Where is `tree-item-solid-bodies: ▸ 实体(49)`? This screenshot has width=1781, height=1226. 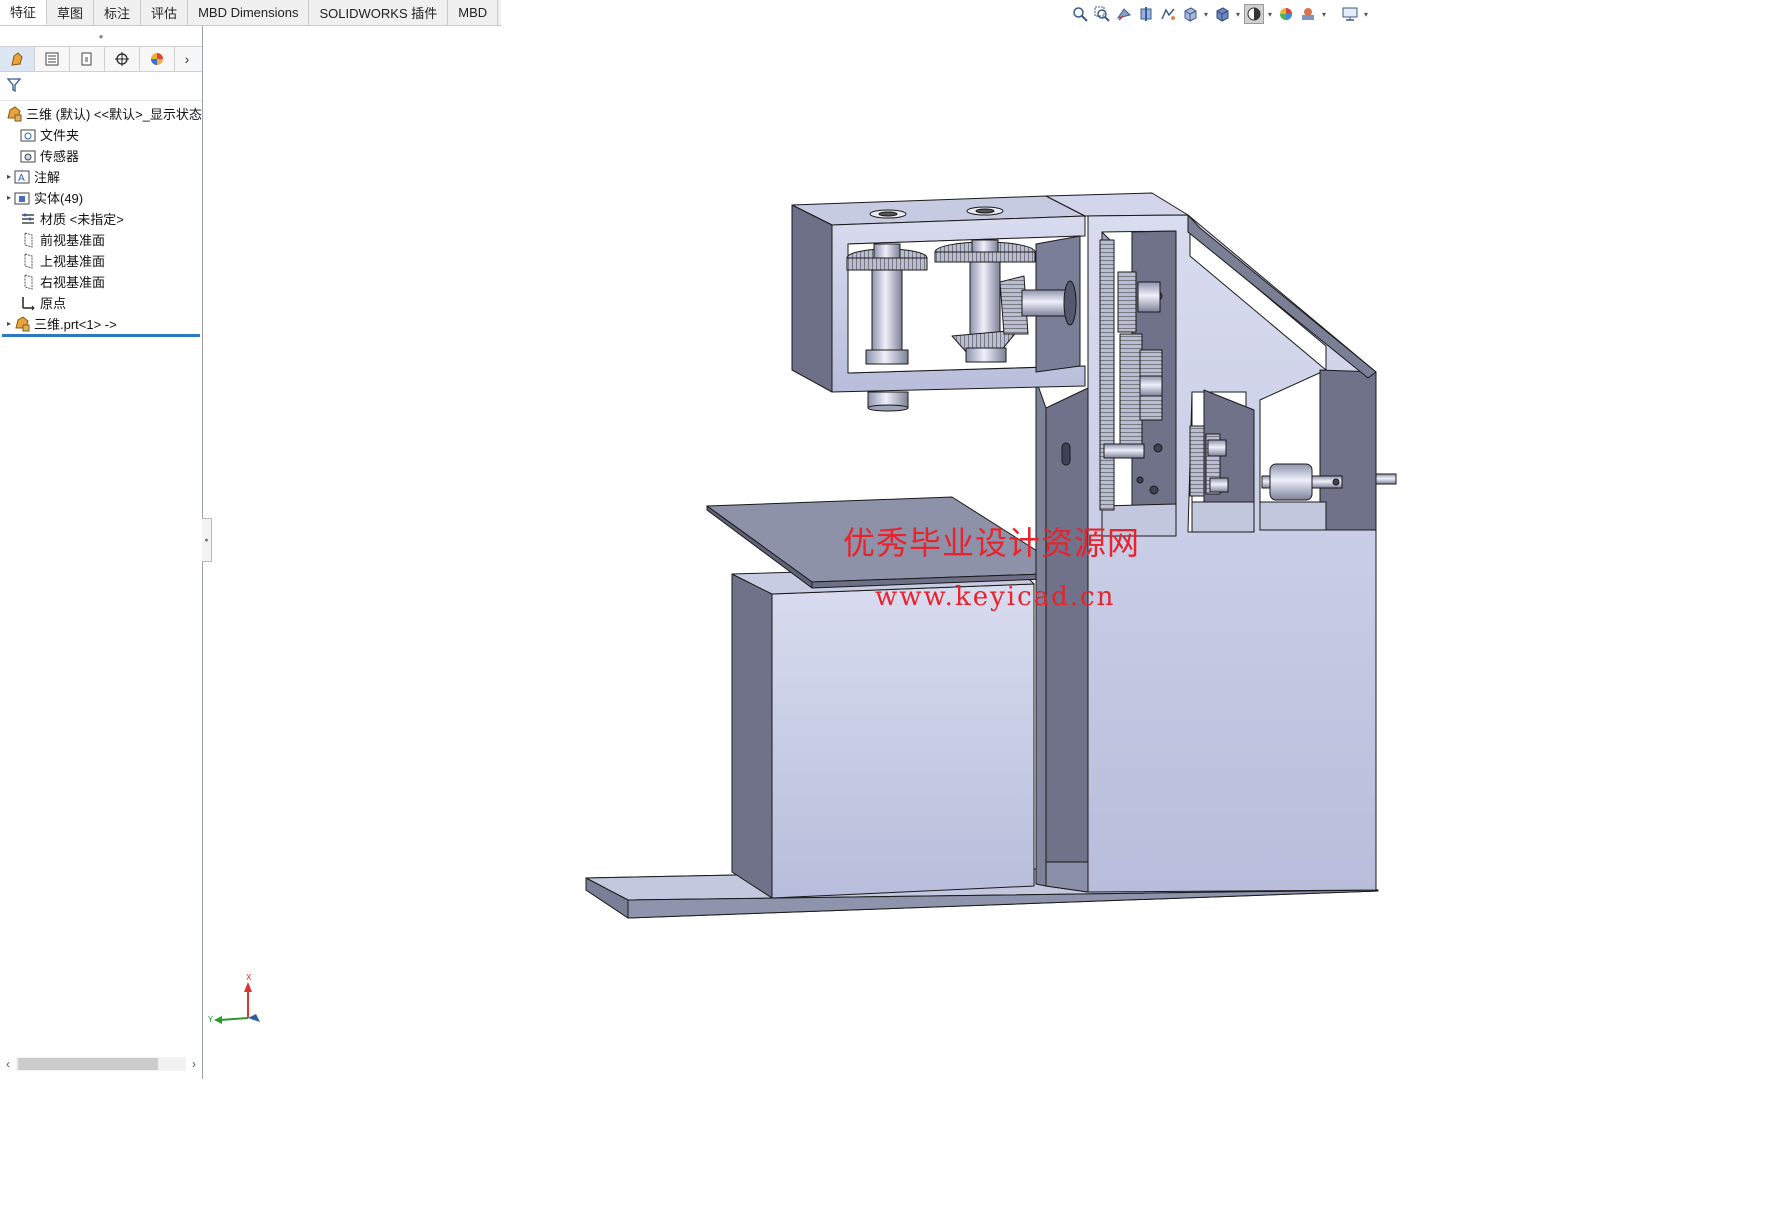 tree-item-solid-bodies: ▸ 实体(49) is located at coordinates (101, 197).